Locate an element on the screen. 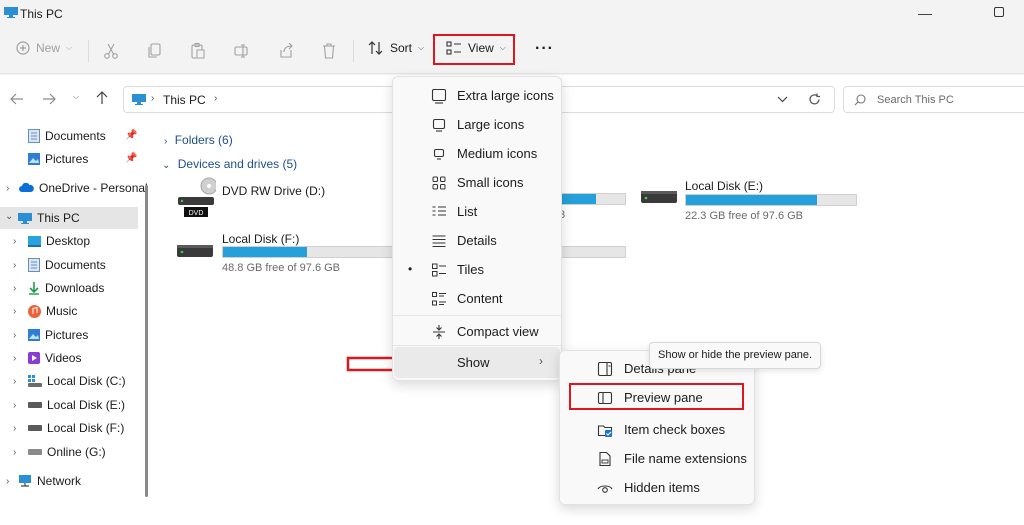  menu-item-label: Details is located at coordinates (477, 240).